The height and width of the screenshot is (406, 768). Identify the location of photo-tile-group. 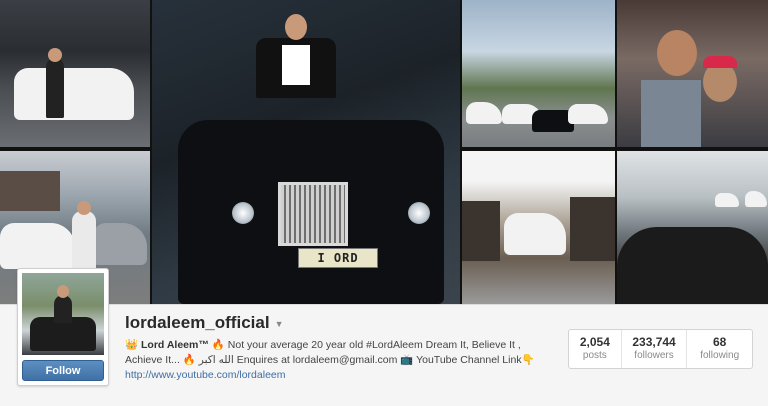
(692, 73).